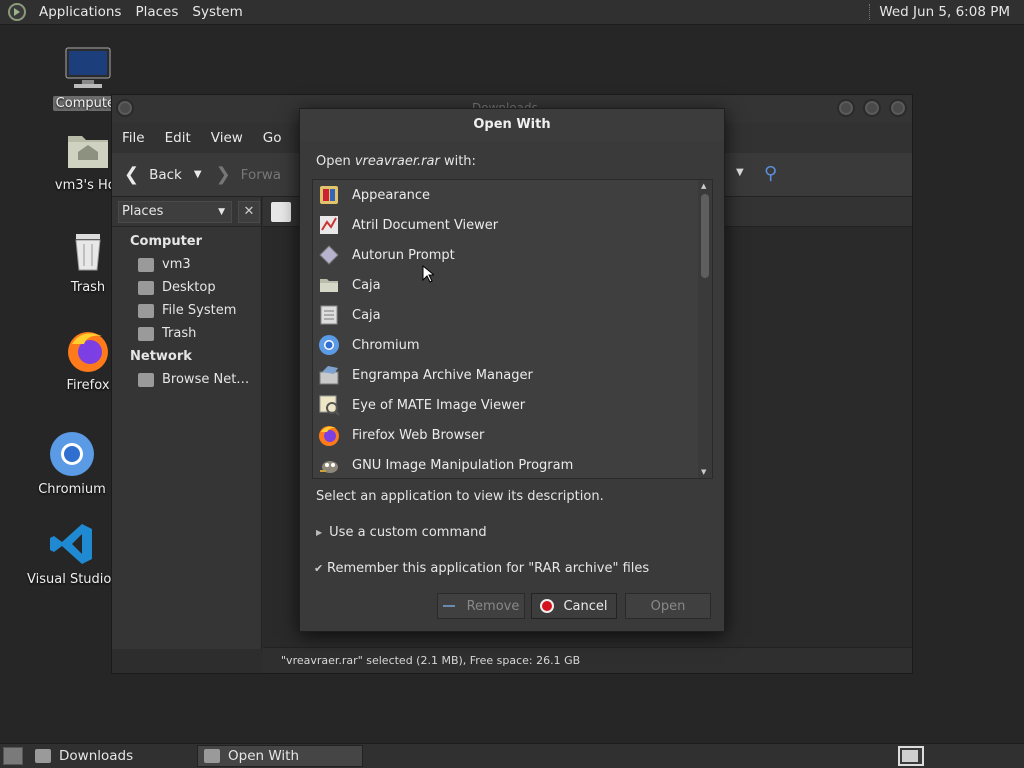 The image size is (1024, 768). What do you see at coordinates (512, 755) in the screenshot?
I see `bottom-panel: Downloads Open With` at bounding box center [512, 755].